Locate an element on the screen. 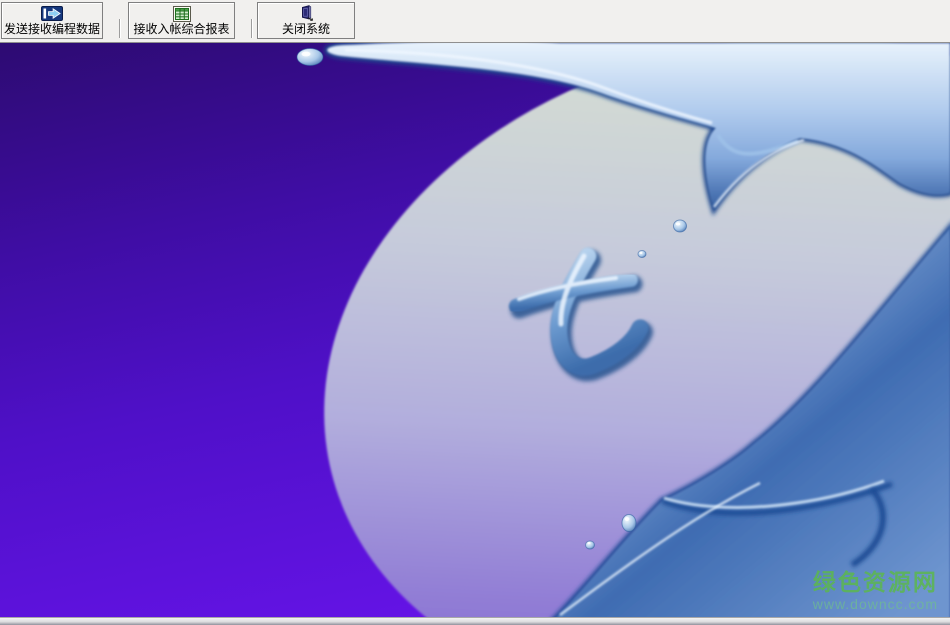 The height and width of the screenshot is (625, 950). watermark: 绿色资源网 www.downcc.com is located at coordinates (875, 591).